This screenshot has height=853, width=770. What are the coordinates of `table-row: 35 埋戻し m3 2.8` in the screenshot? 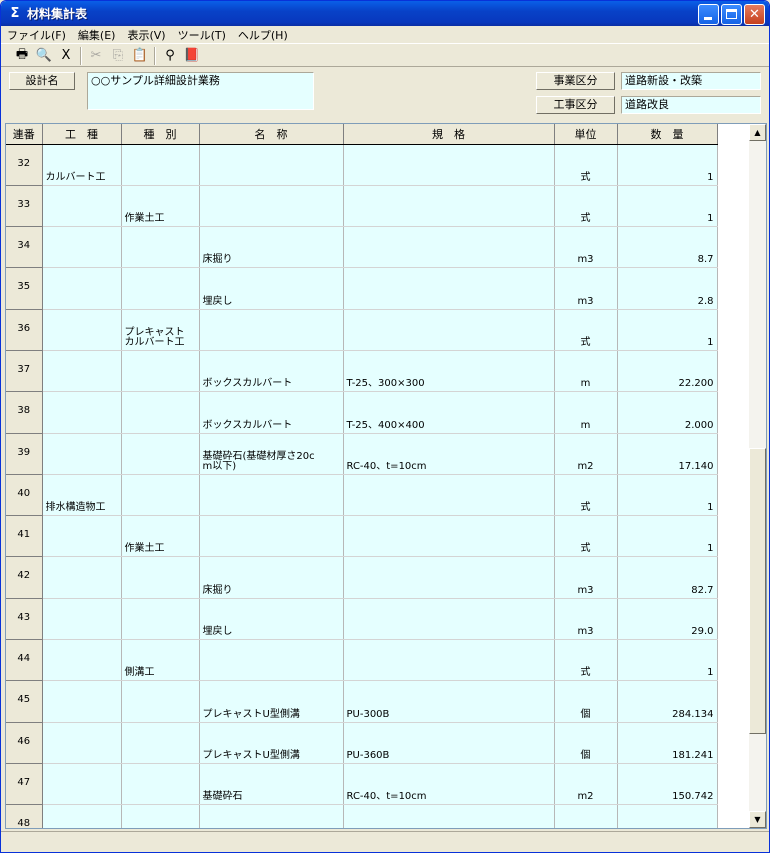 It's located at (378, 288).